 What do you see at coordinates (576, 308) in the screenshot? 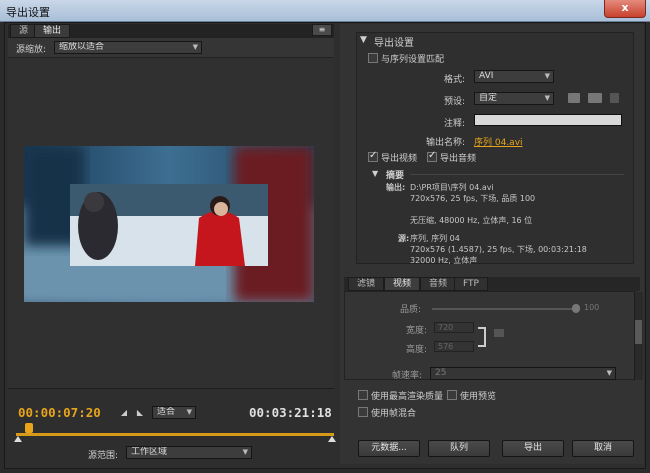
I see `quality-slider-handle` at bounding box center [576, 308].